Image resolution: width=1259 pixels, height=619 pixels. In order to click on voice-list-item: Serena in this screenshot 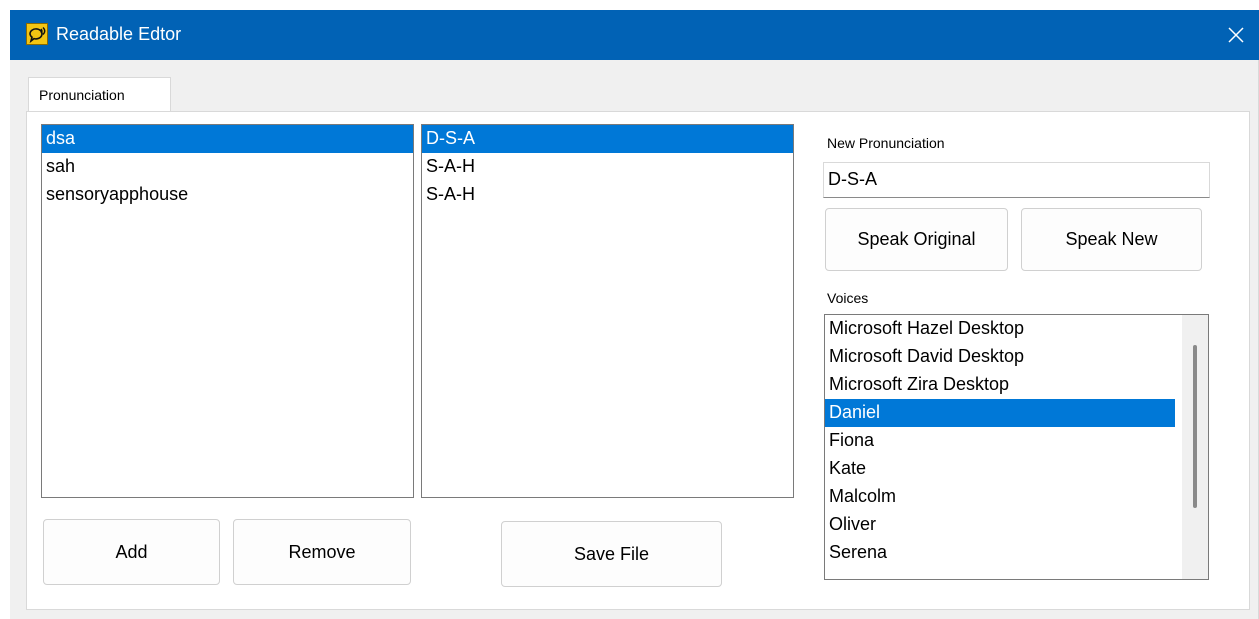, I will do `click(1000, 553)`.